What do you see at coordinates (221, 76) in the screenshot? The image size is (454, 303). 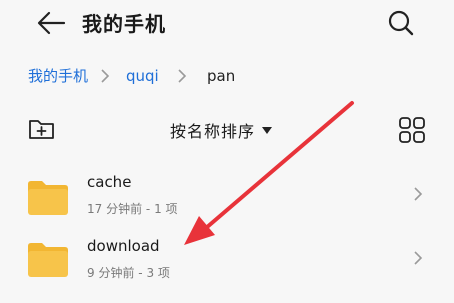 I see `breadcrumb-item-pan: pan` at bounding box center [221, 76].